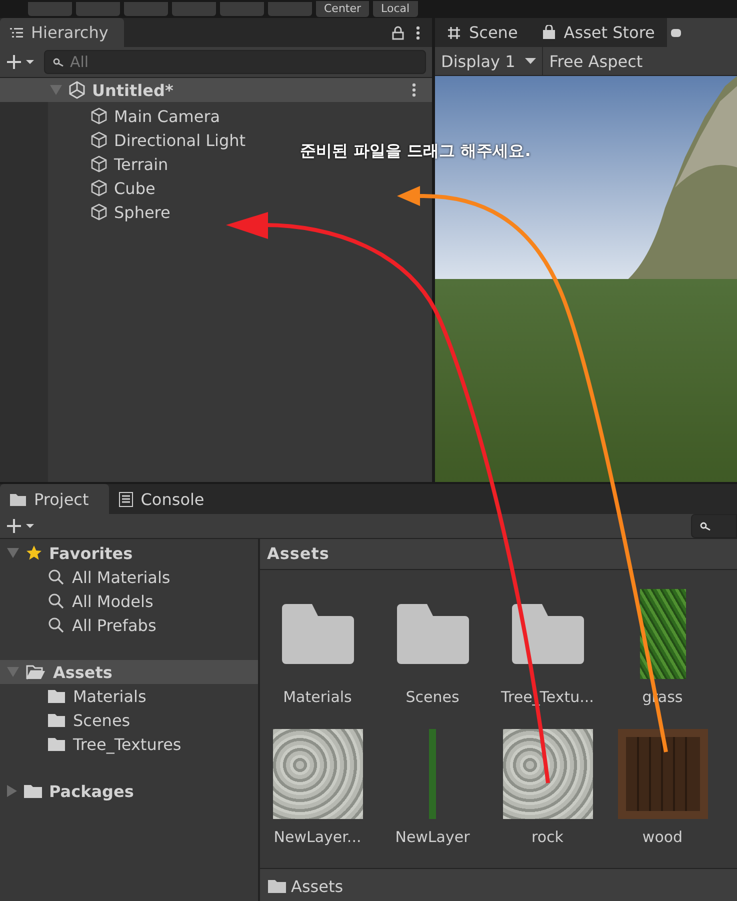 Image resolution: width=737 pixels, height=901 pixels. Describe the element at coordinates (168, 140) in the screenshot. I see `game-object-item: Directional Light` at that location.